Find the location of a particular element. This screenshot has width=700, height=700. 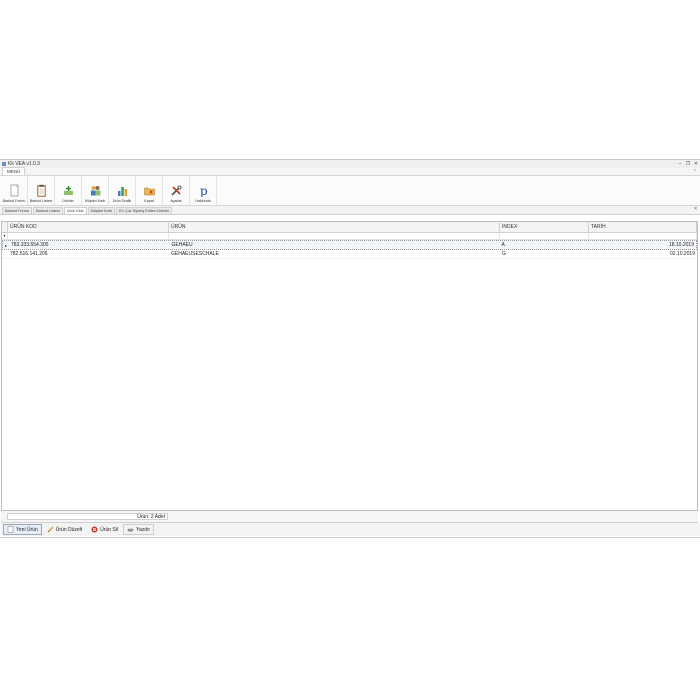

tab-en-cok-siparis: En Çok Sipariş Edilen Ürünler is located at coordinates (144, 210).